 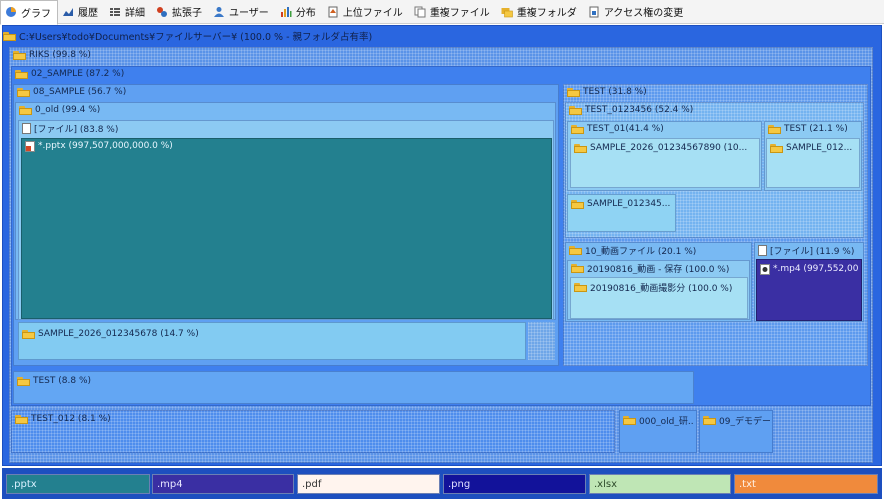 I want to click on tab-extension: 拡張子, so click(x=180, y=12).